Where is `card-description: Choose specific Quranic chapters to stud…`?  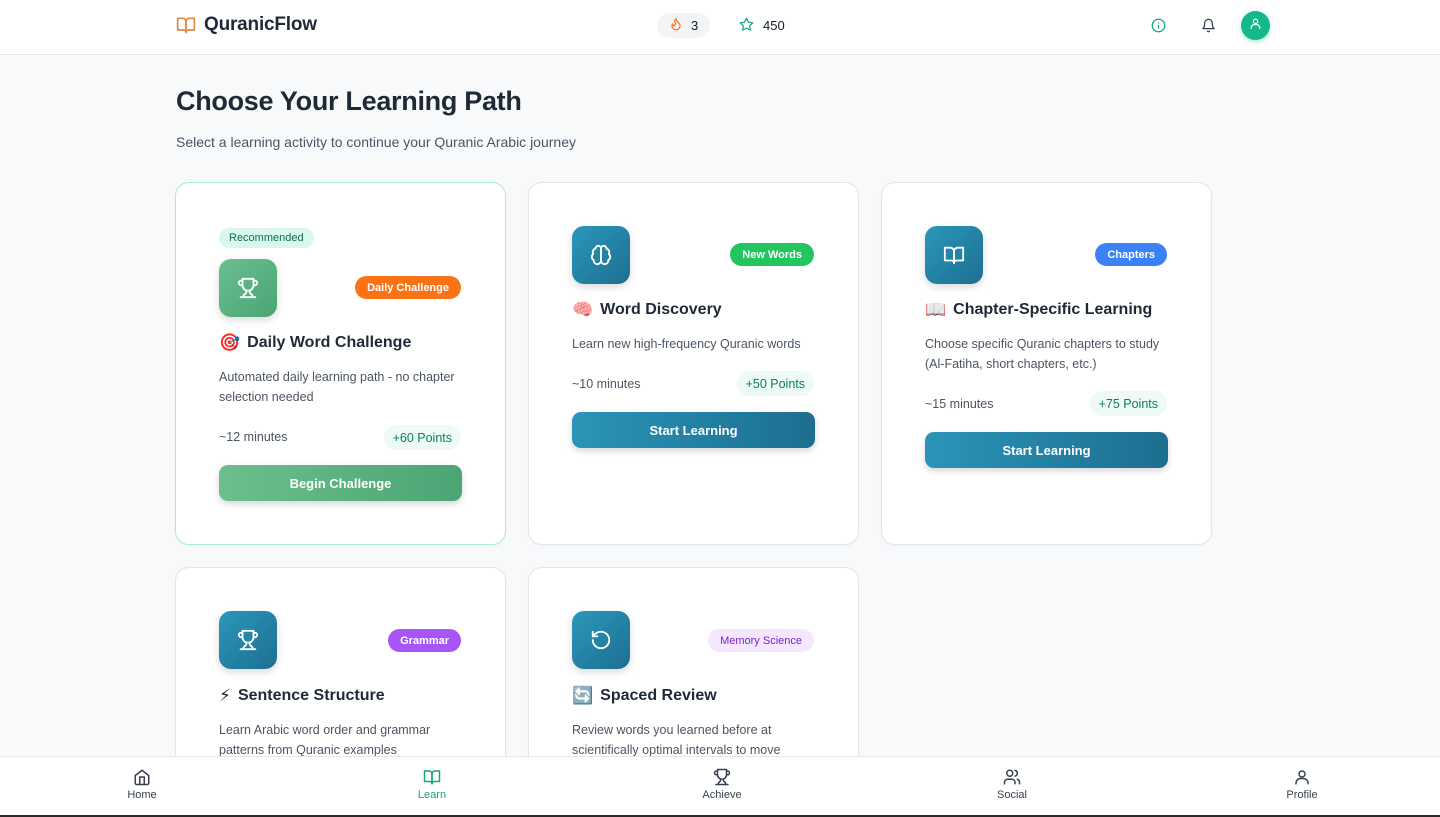
card-description: Choose specific Quranic chapters to stud… is located at coordinates (1042, 354).